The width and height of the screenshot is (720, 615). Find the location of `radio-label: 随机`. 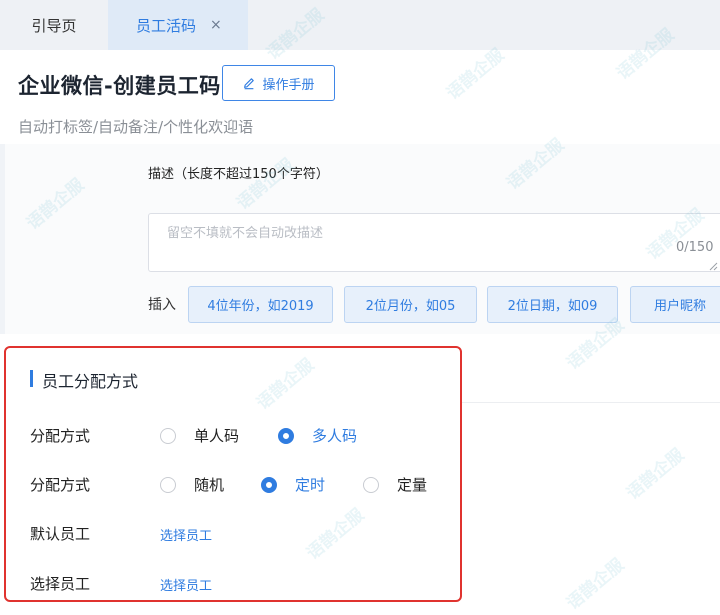

radio-label: 随机 is located at coordinates (209, 485).